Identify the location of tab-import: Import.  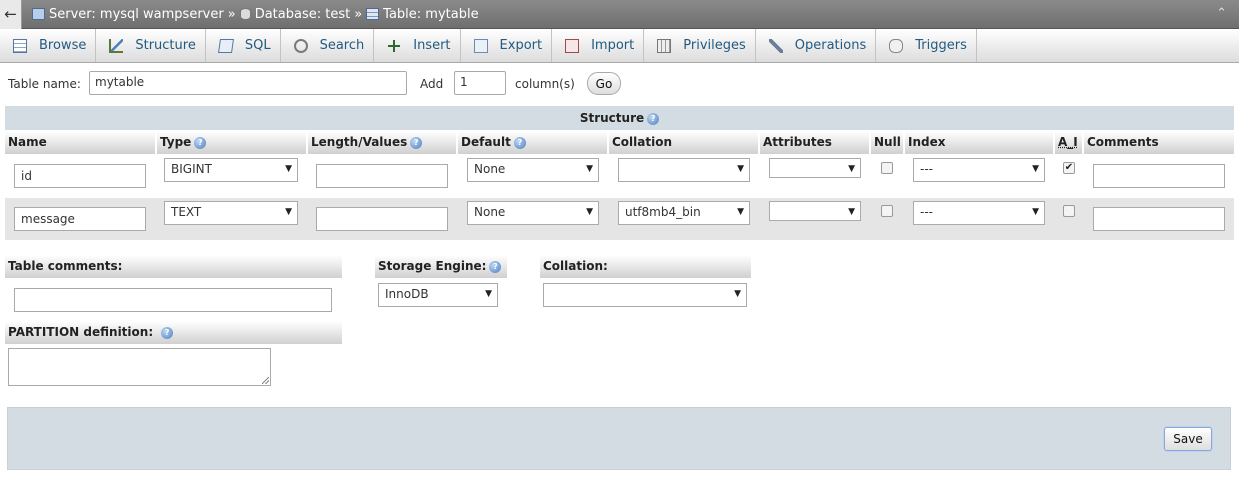
(598, 45).